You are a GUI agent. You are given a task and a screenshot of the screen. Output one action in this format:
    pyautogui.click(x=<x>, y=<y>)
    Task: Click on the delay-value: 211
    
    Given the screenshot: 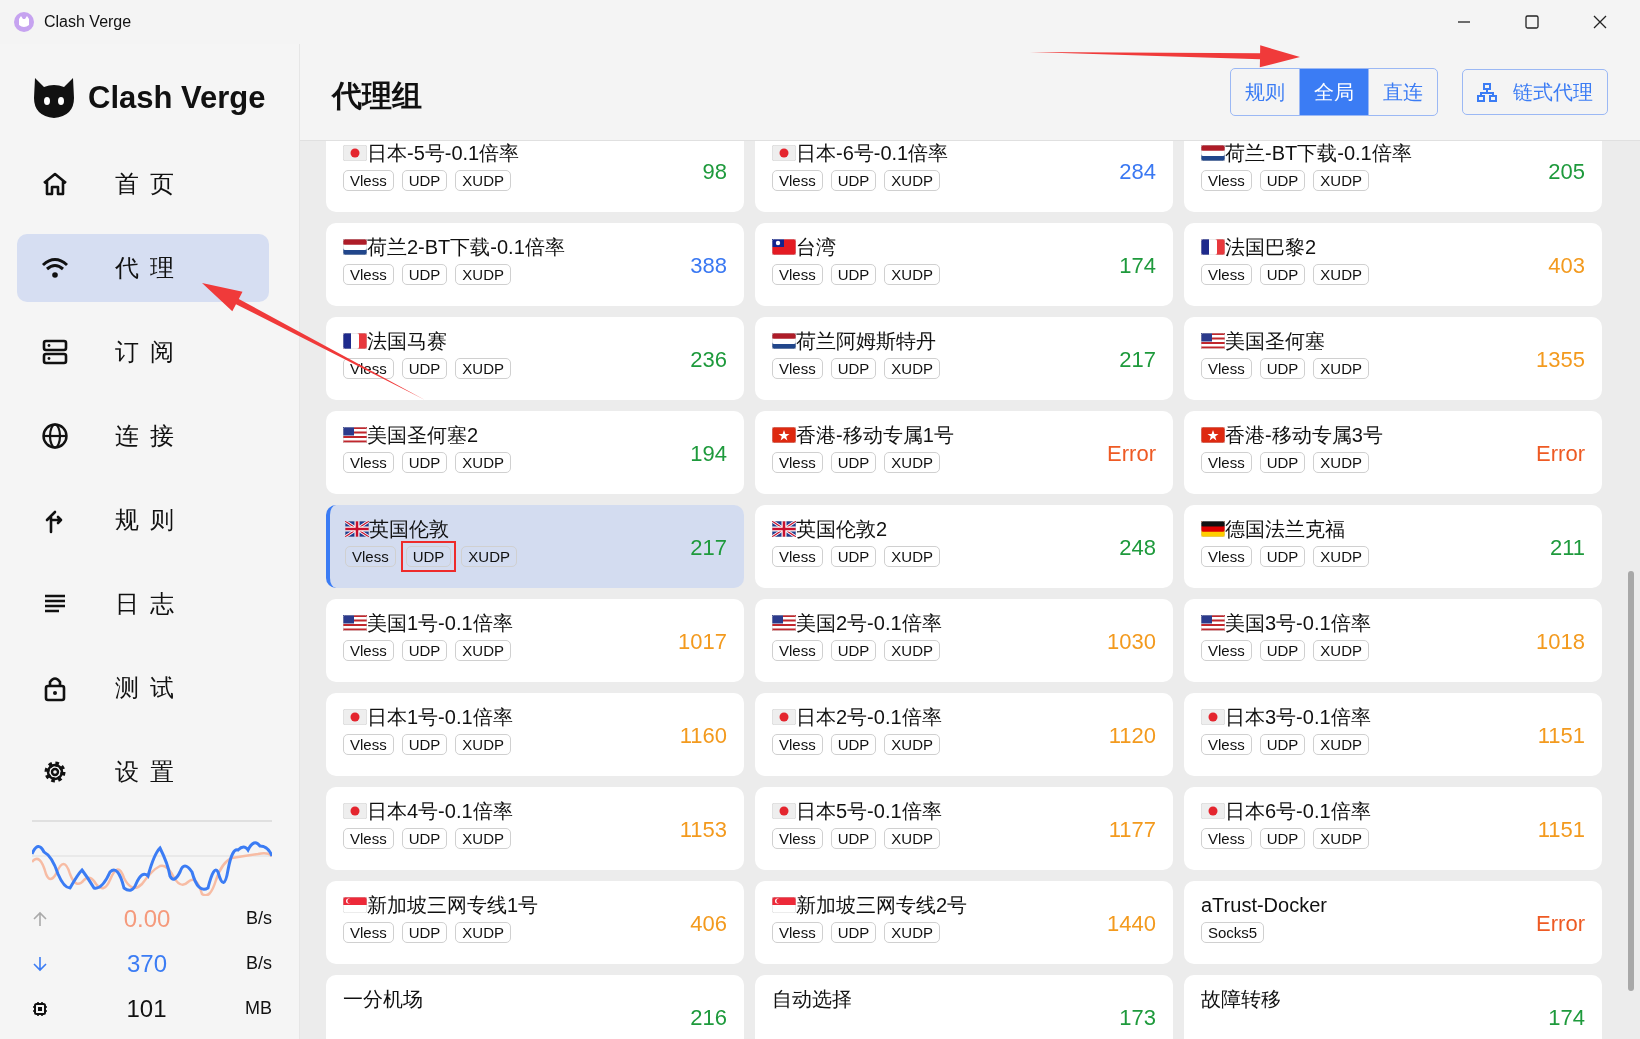 What is the action you would take?
    pyautogui.click(x=1567, y=548)
    